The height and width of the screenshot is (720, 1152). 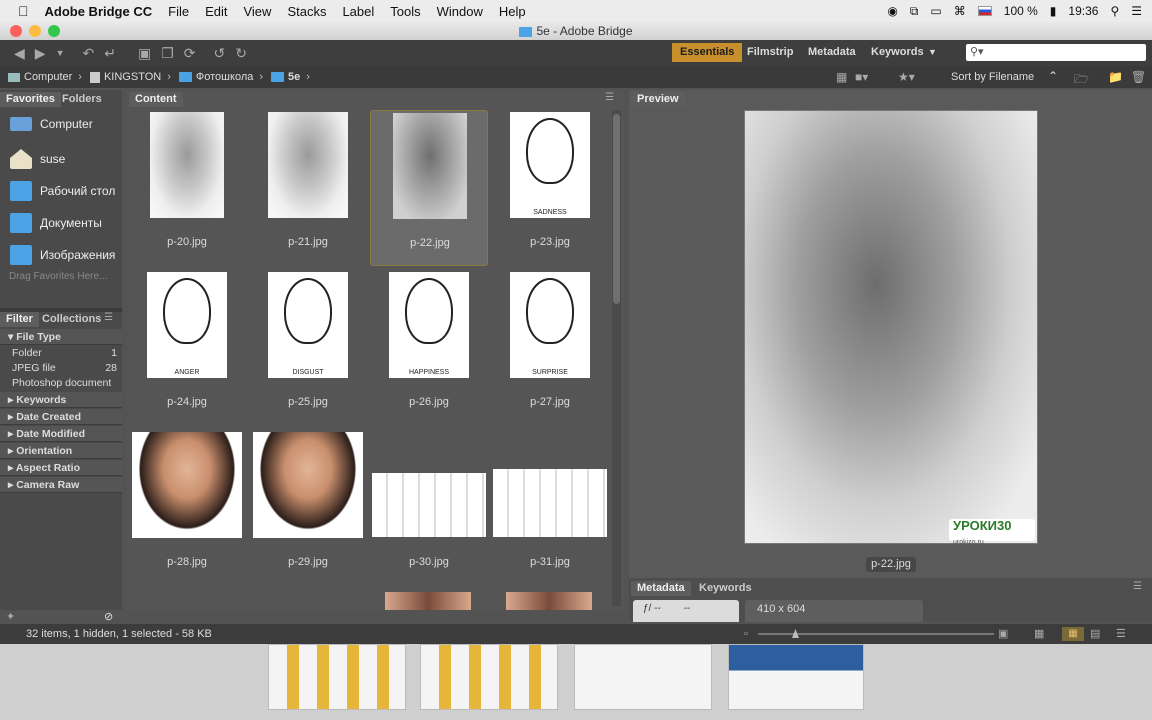 What do you see at coordinates (290, 77) in the screenshot?
I see `path-5e: 5e ›` at bounding box center [290, 77].